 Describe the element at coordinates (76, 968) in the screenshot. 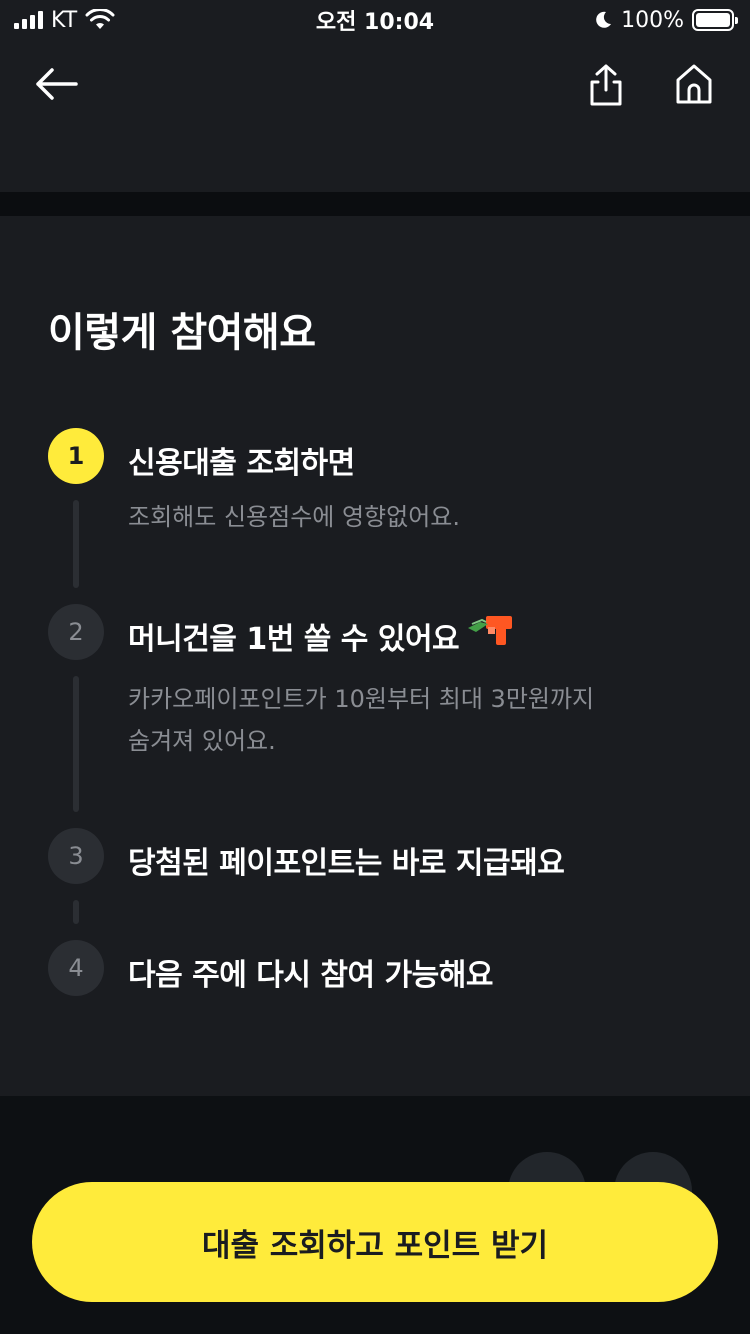

I see `step-4-number: 4` at that location.